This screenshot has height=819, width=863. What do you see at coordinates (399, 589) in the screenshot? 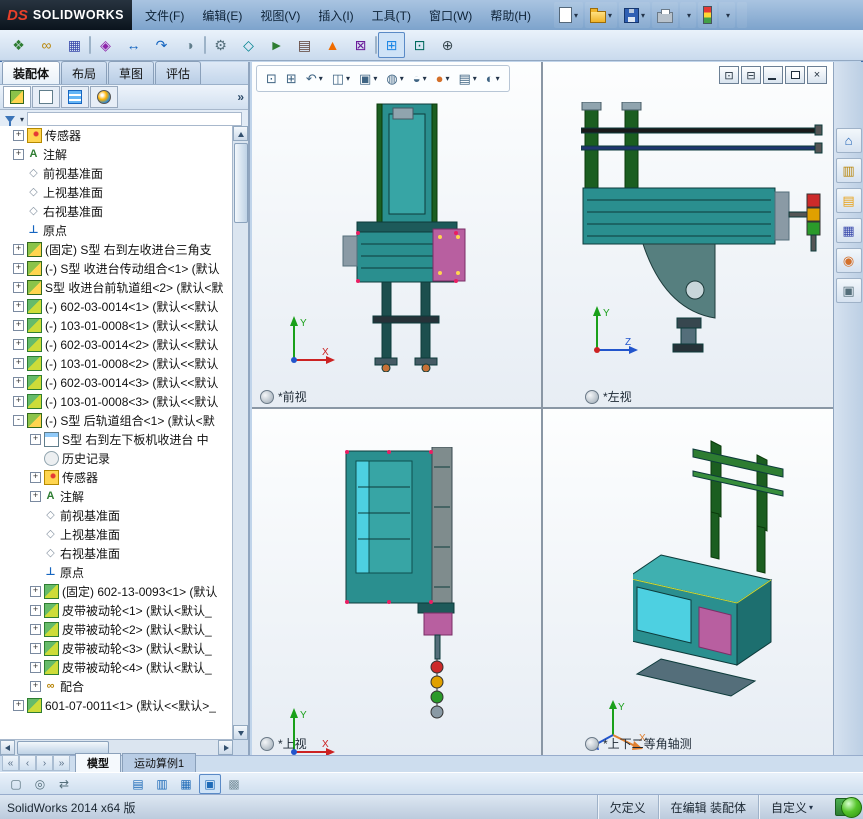
I see `model-top-view` at bounding box center [399, 589].